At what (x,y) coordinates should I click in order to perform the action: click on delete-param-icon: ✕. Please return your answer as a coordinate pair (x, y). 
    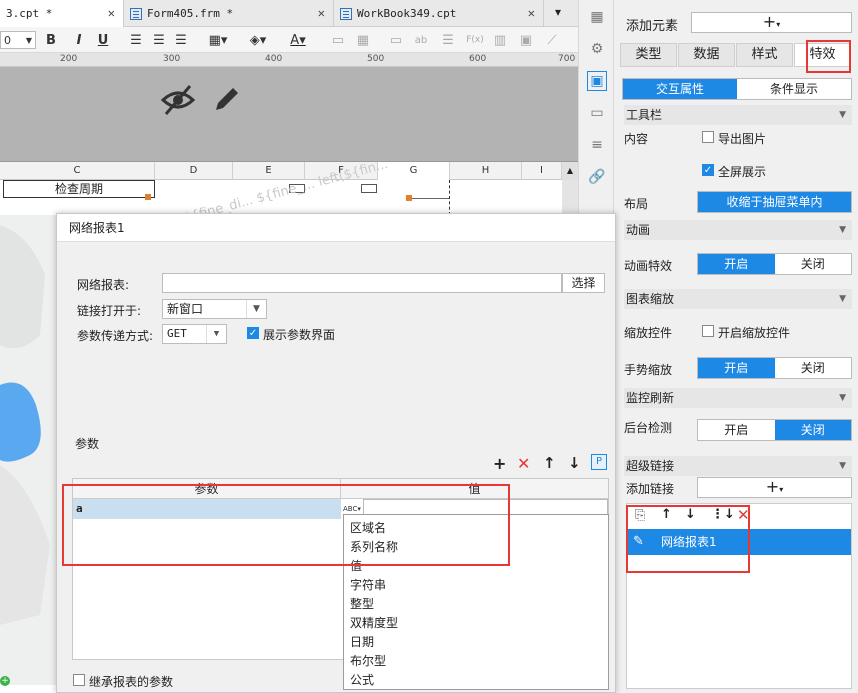
    Looking at the image, I should click on (523, 463).